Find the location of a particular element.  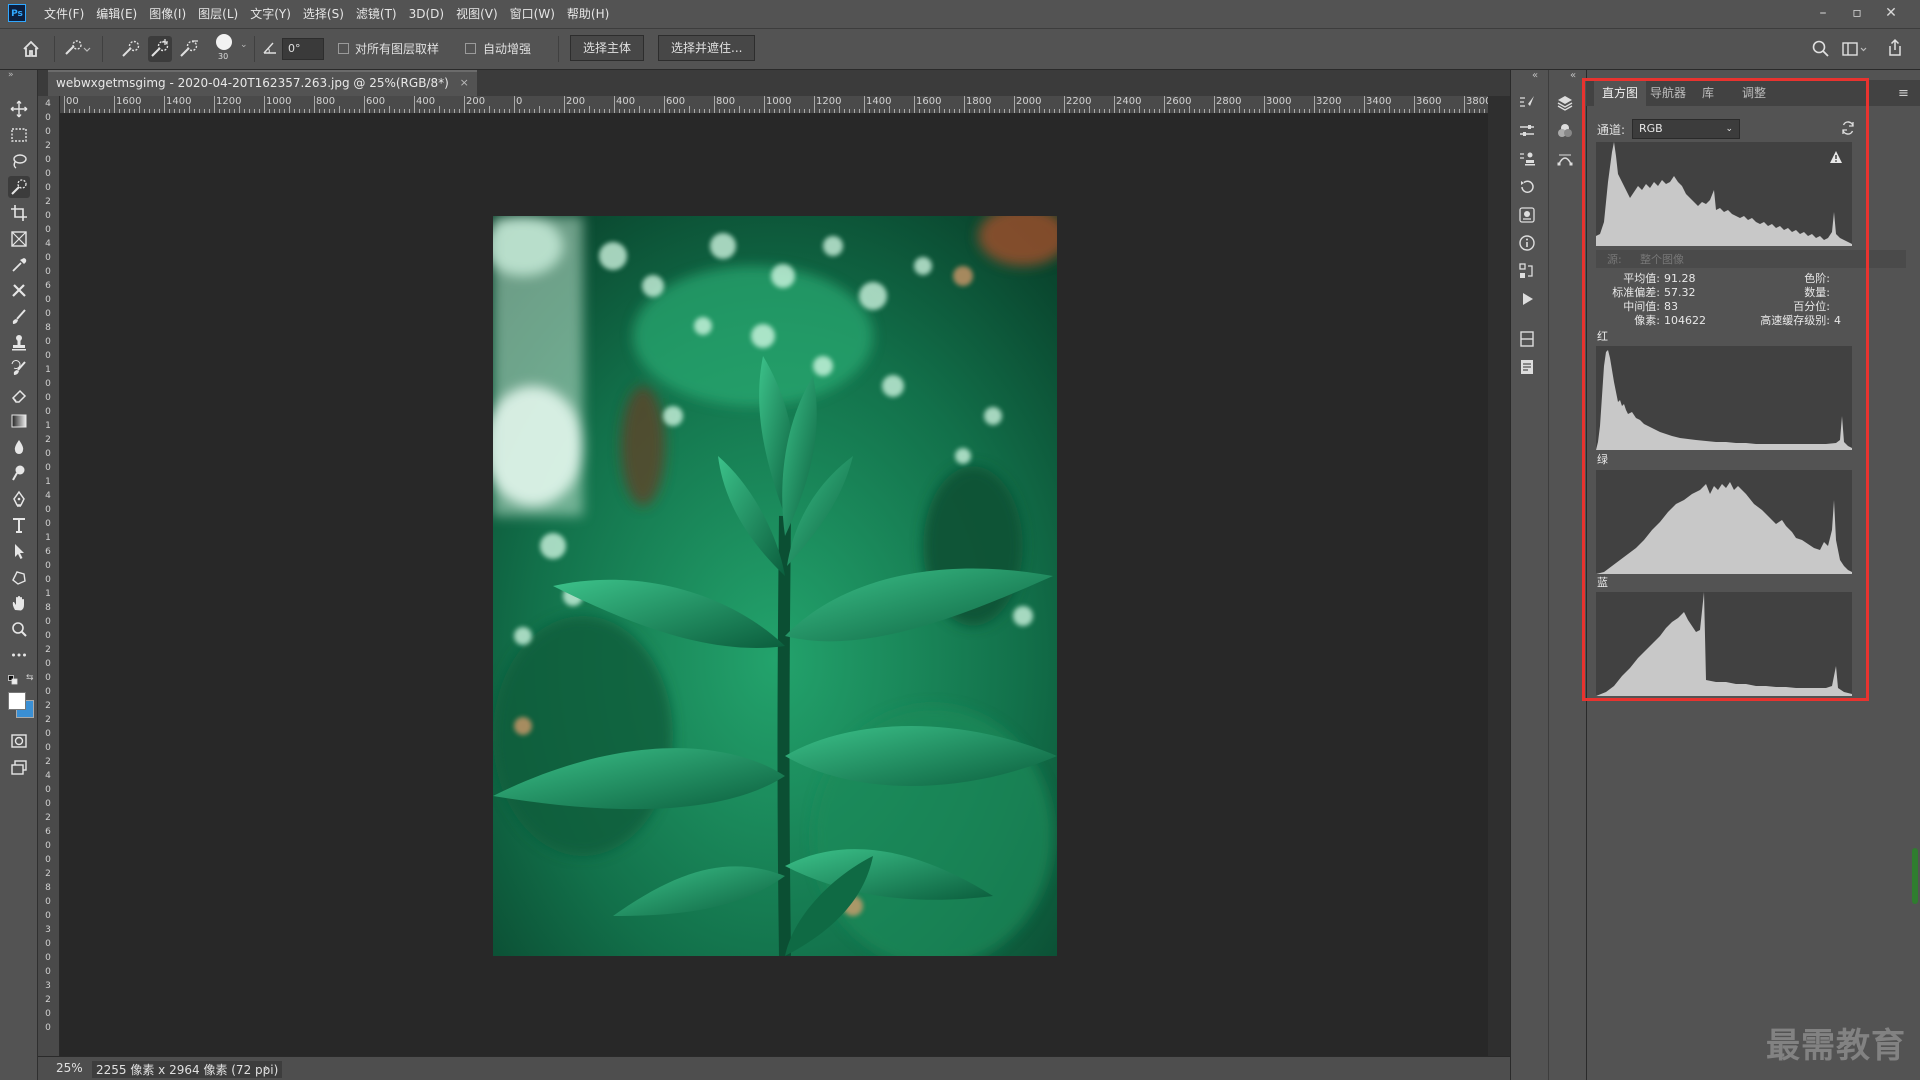

menu-select: 选择(S) is located at coordinates (323, 14).